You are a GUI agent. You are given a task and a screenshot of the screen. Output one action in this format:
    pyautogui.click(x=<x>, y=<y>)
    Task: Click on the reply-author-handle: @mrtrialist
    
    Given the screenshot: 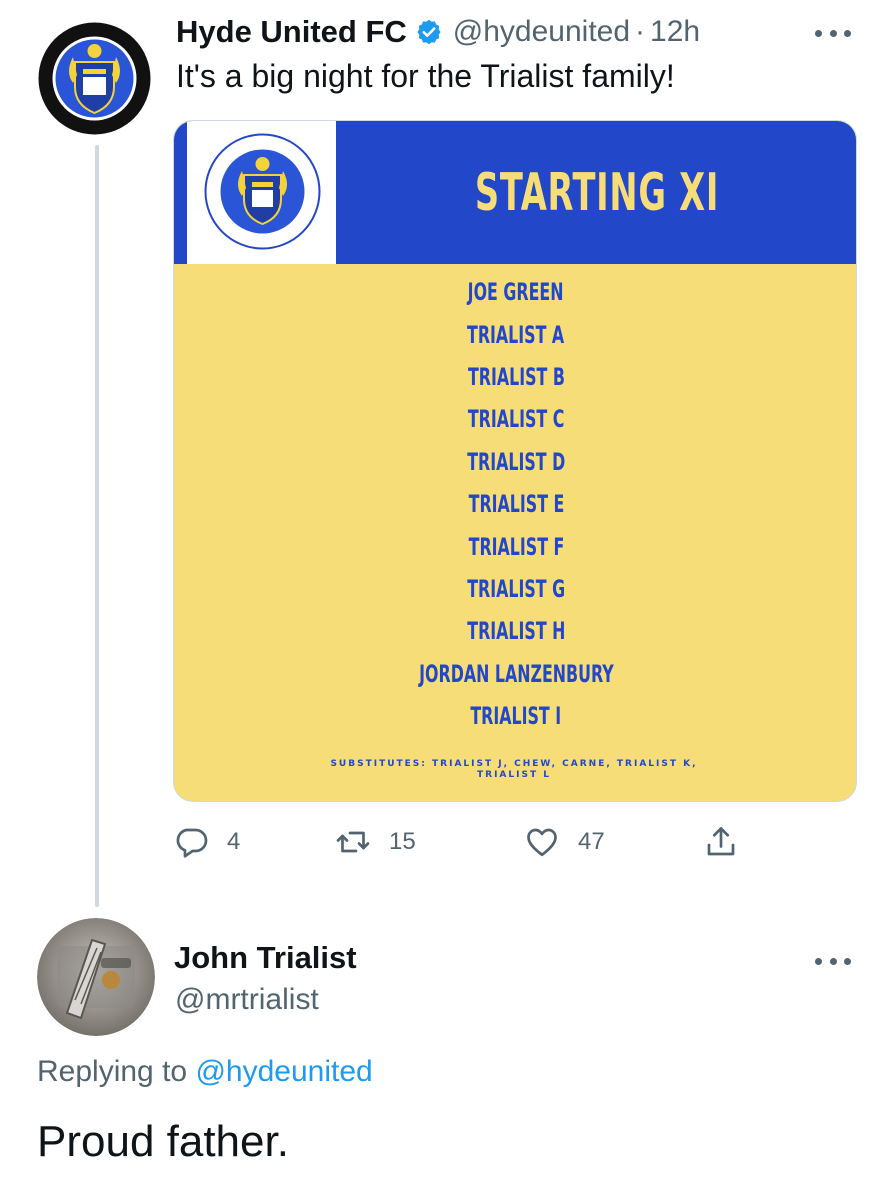 What is the action you would take?
    pyautogui.click(x=247, y=1000)
    